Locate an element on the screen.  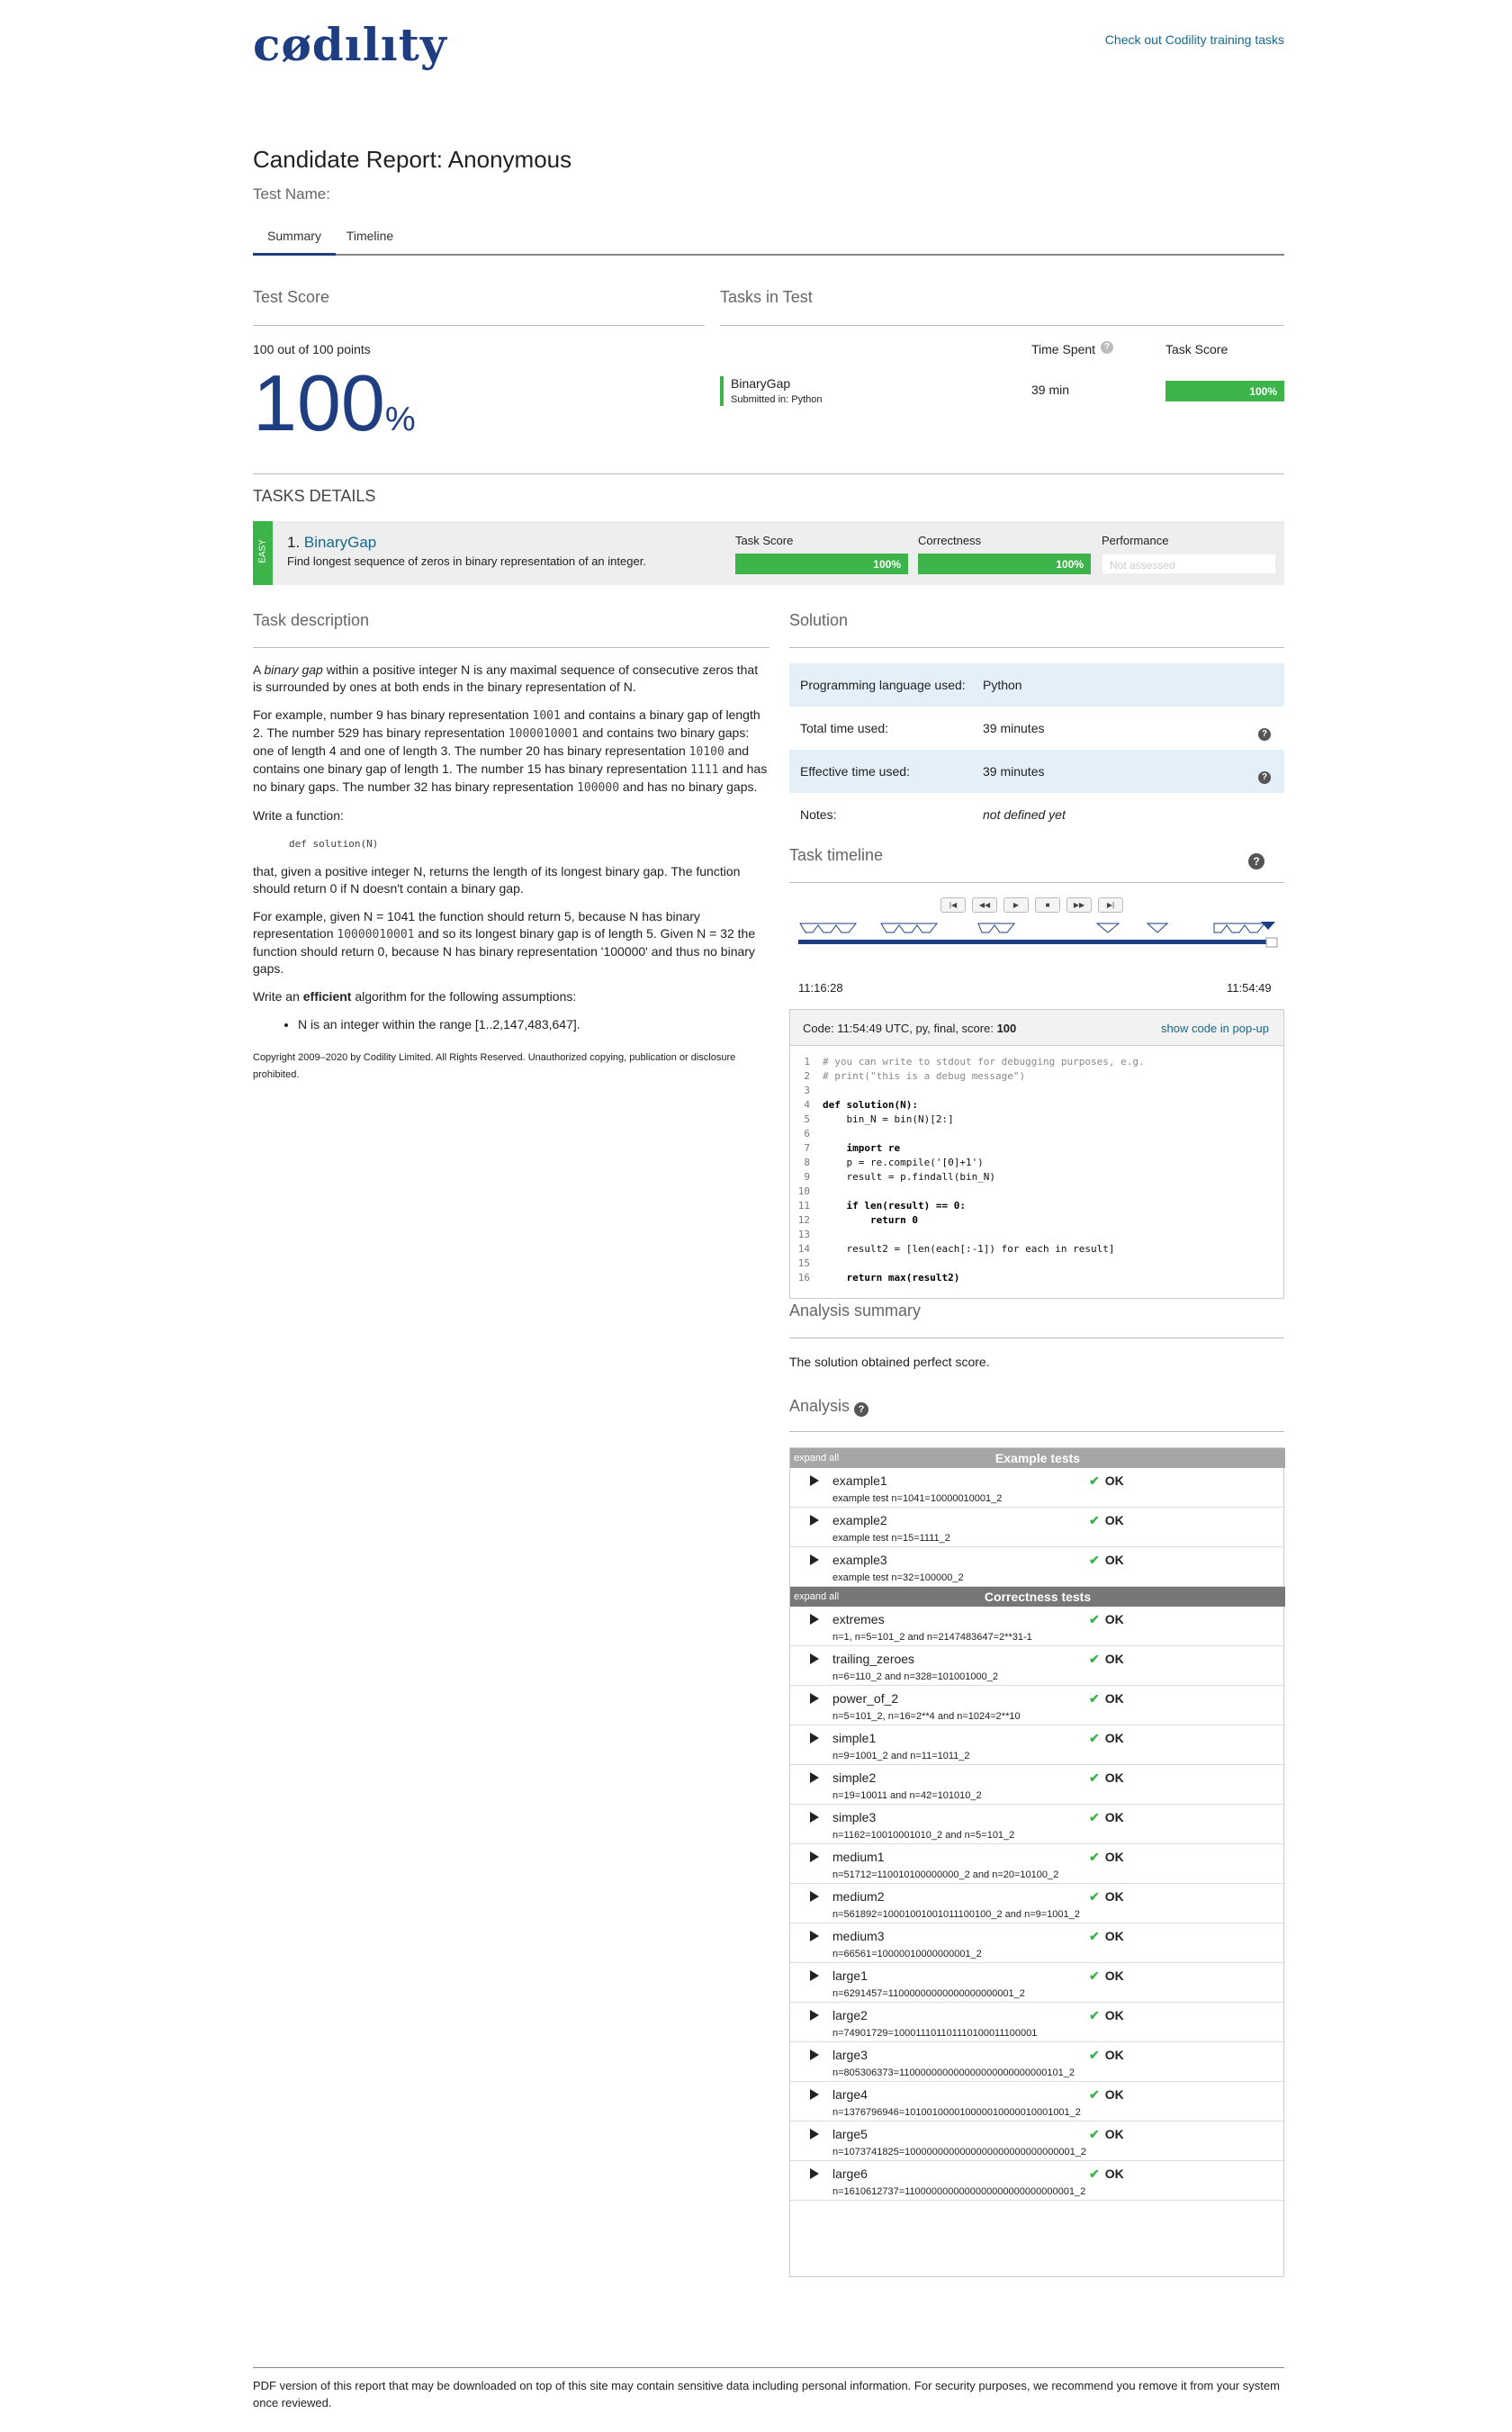
show-code-popup-link: show code in pop-up is located at coordinates (1215, 1028).